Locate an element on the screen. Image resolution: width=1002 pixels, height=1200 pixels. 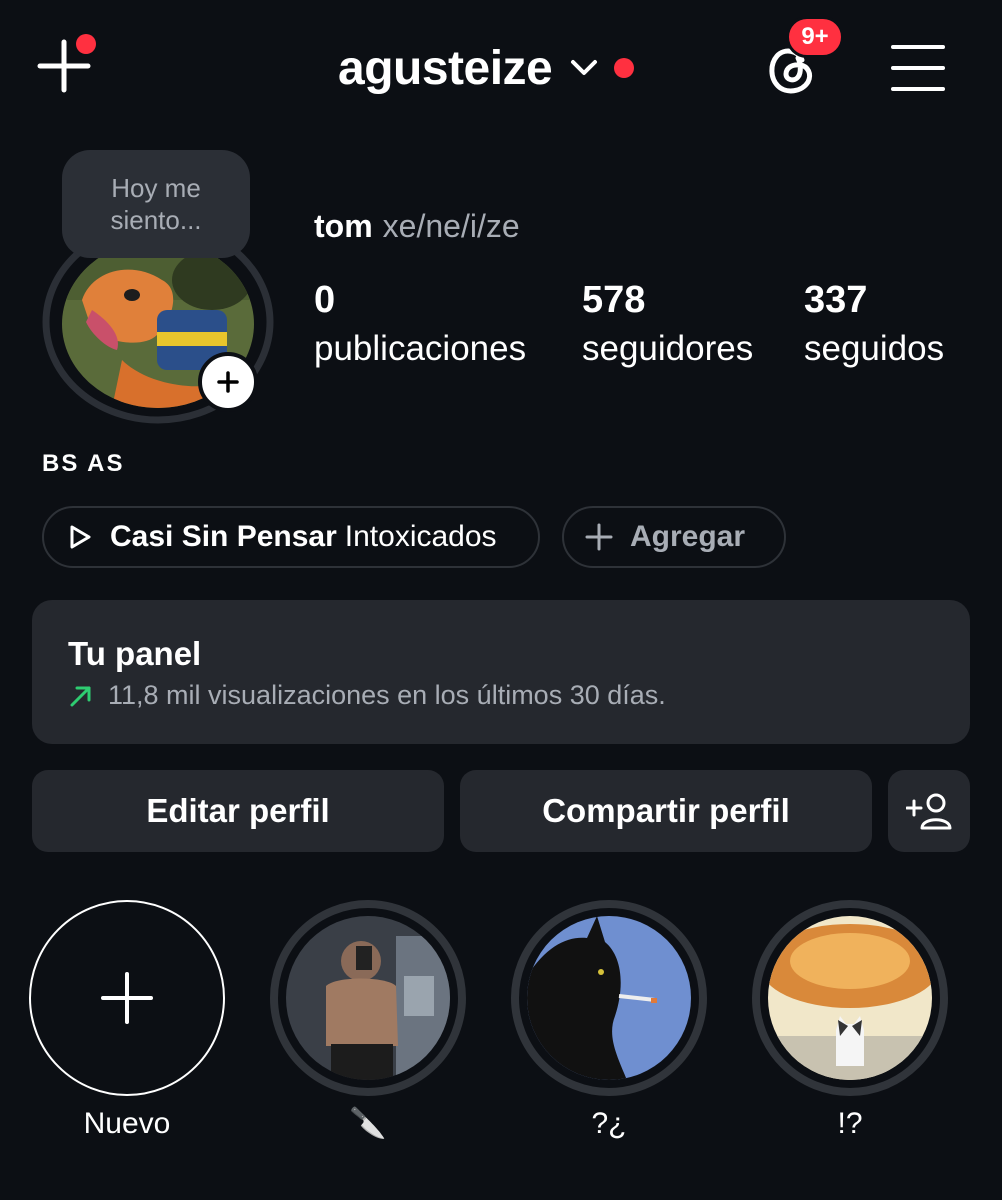
highlight-label: 🔪 is located at coordinates (368, 1123).